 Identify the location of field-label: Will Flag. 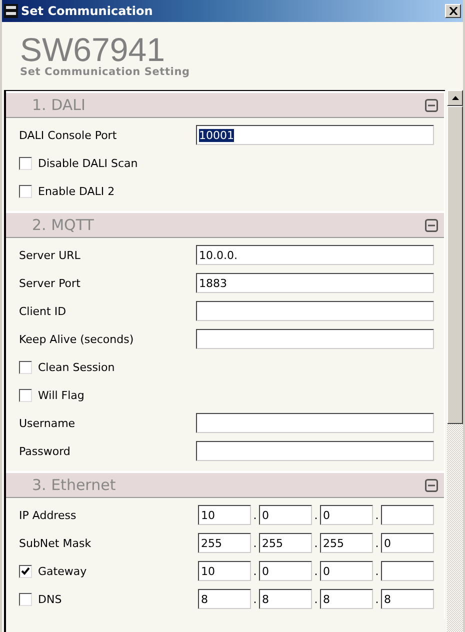
(61, 395).